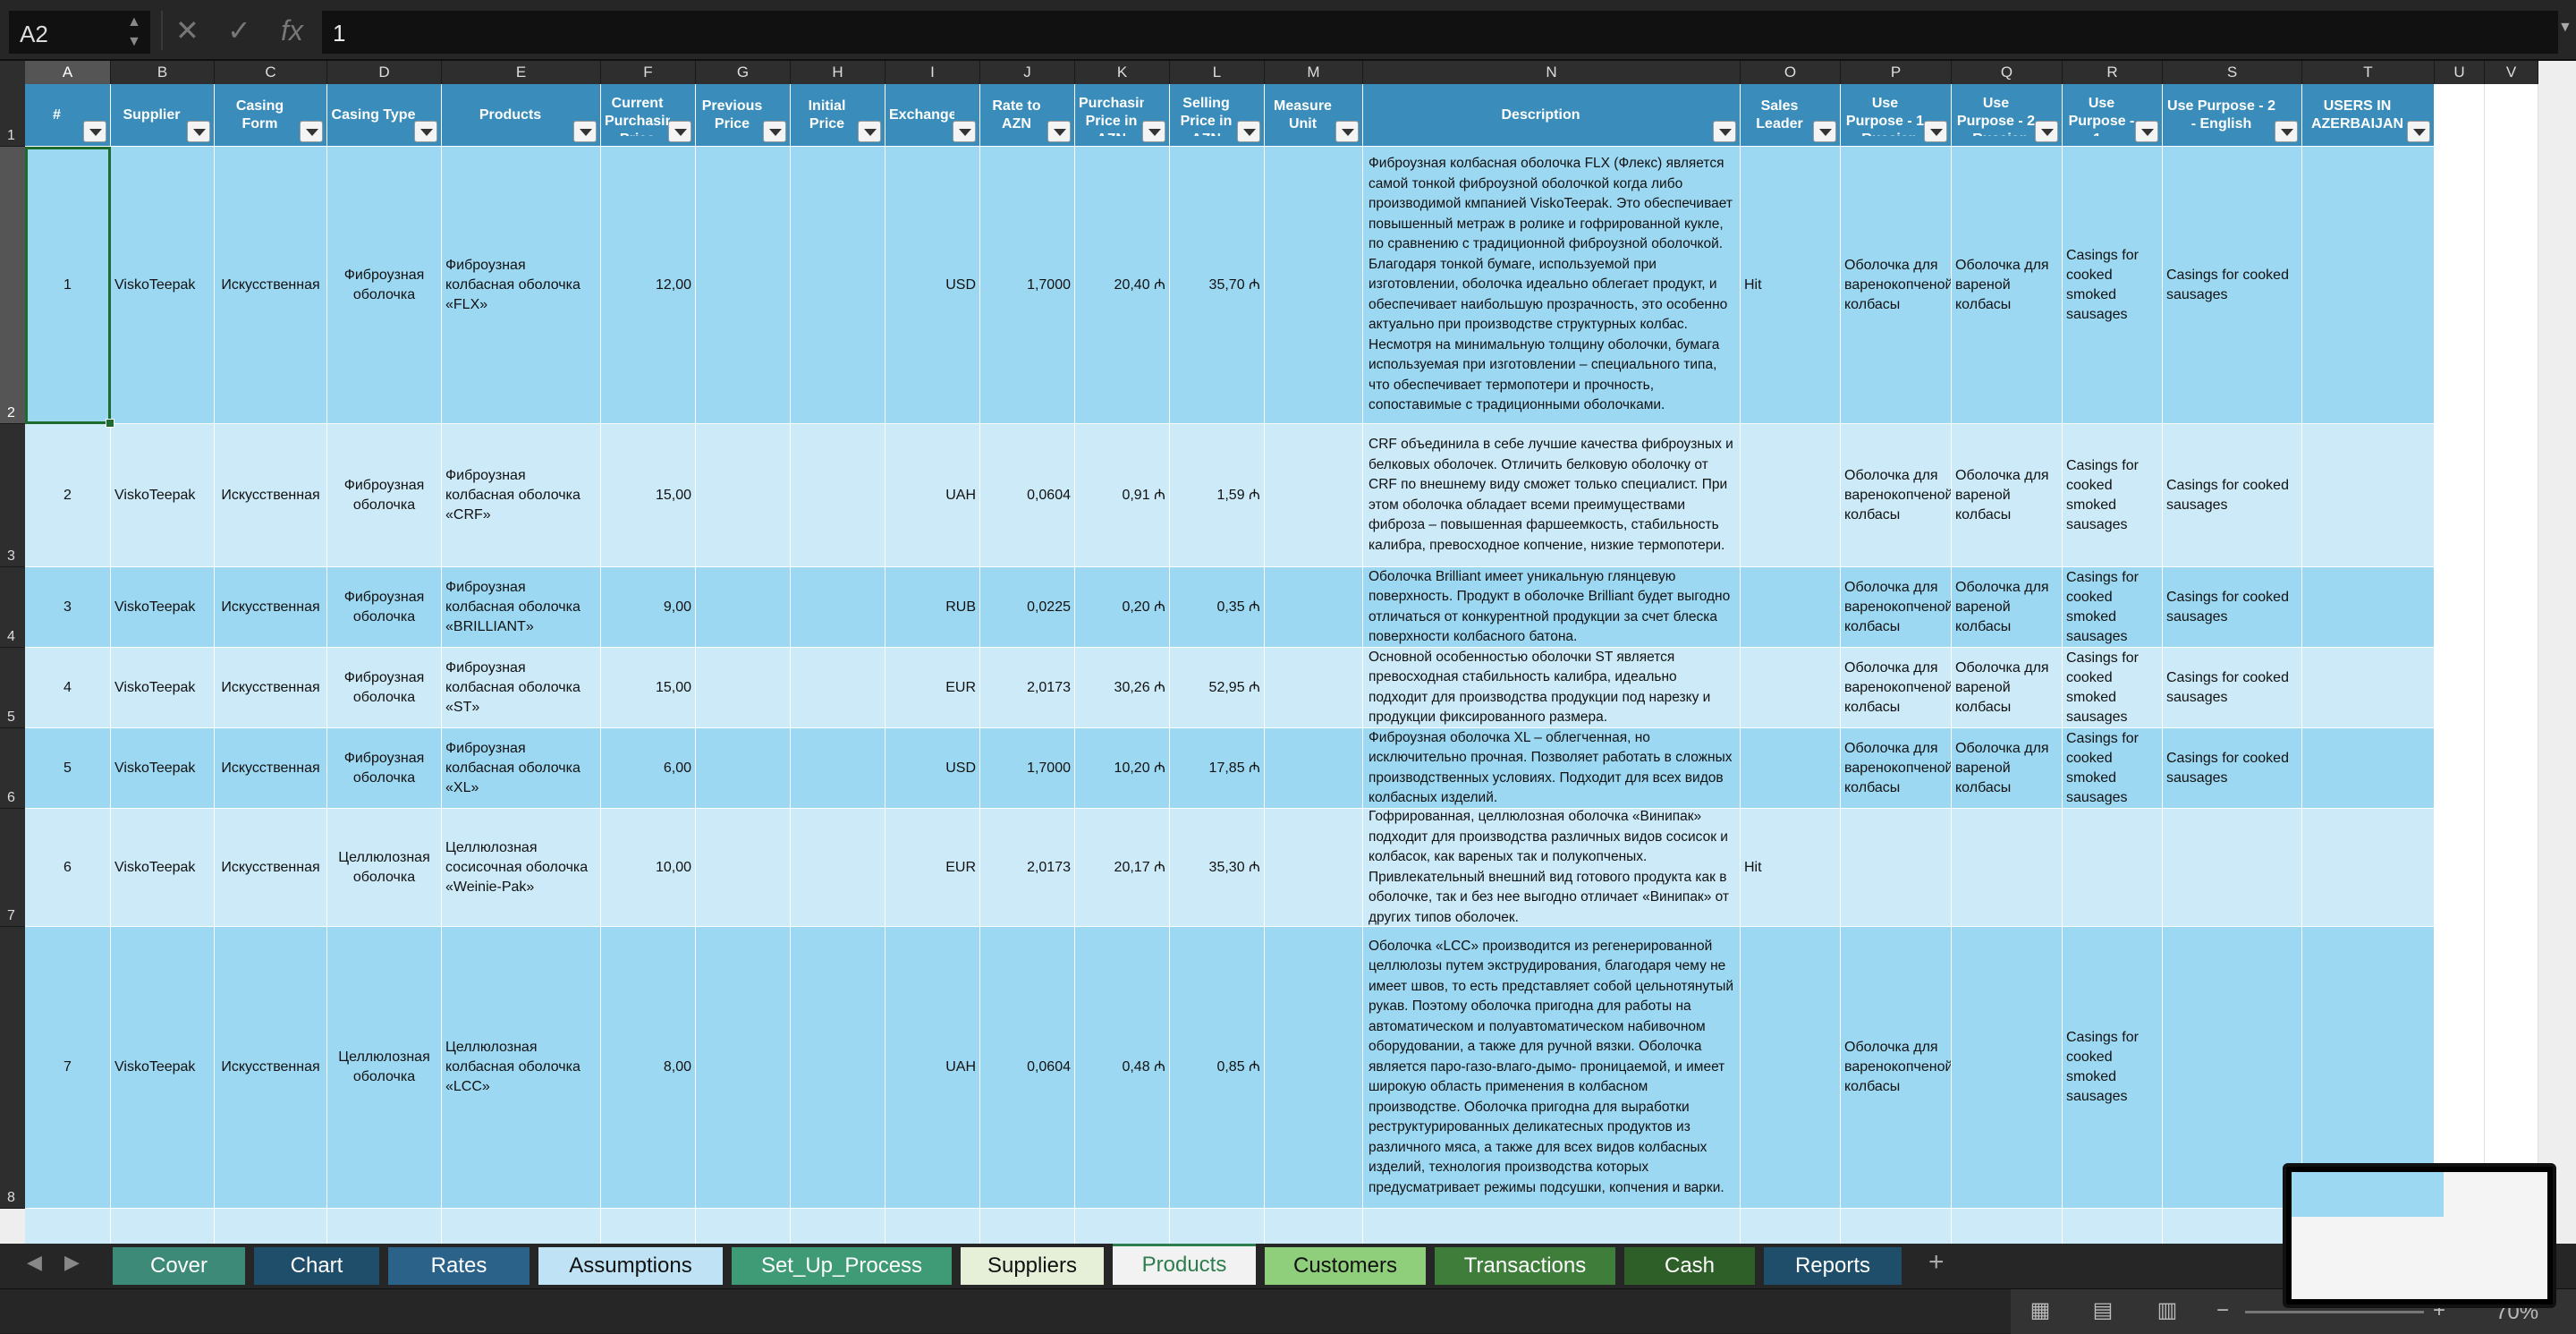 Image resolution: width=2576 pixels, height=1334 pixels. What do you see at coordinates (2232, 115) in the screenshot?
I see `header-cell: Use Purpose - 2 - English` at bounding box center [2232, 115].